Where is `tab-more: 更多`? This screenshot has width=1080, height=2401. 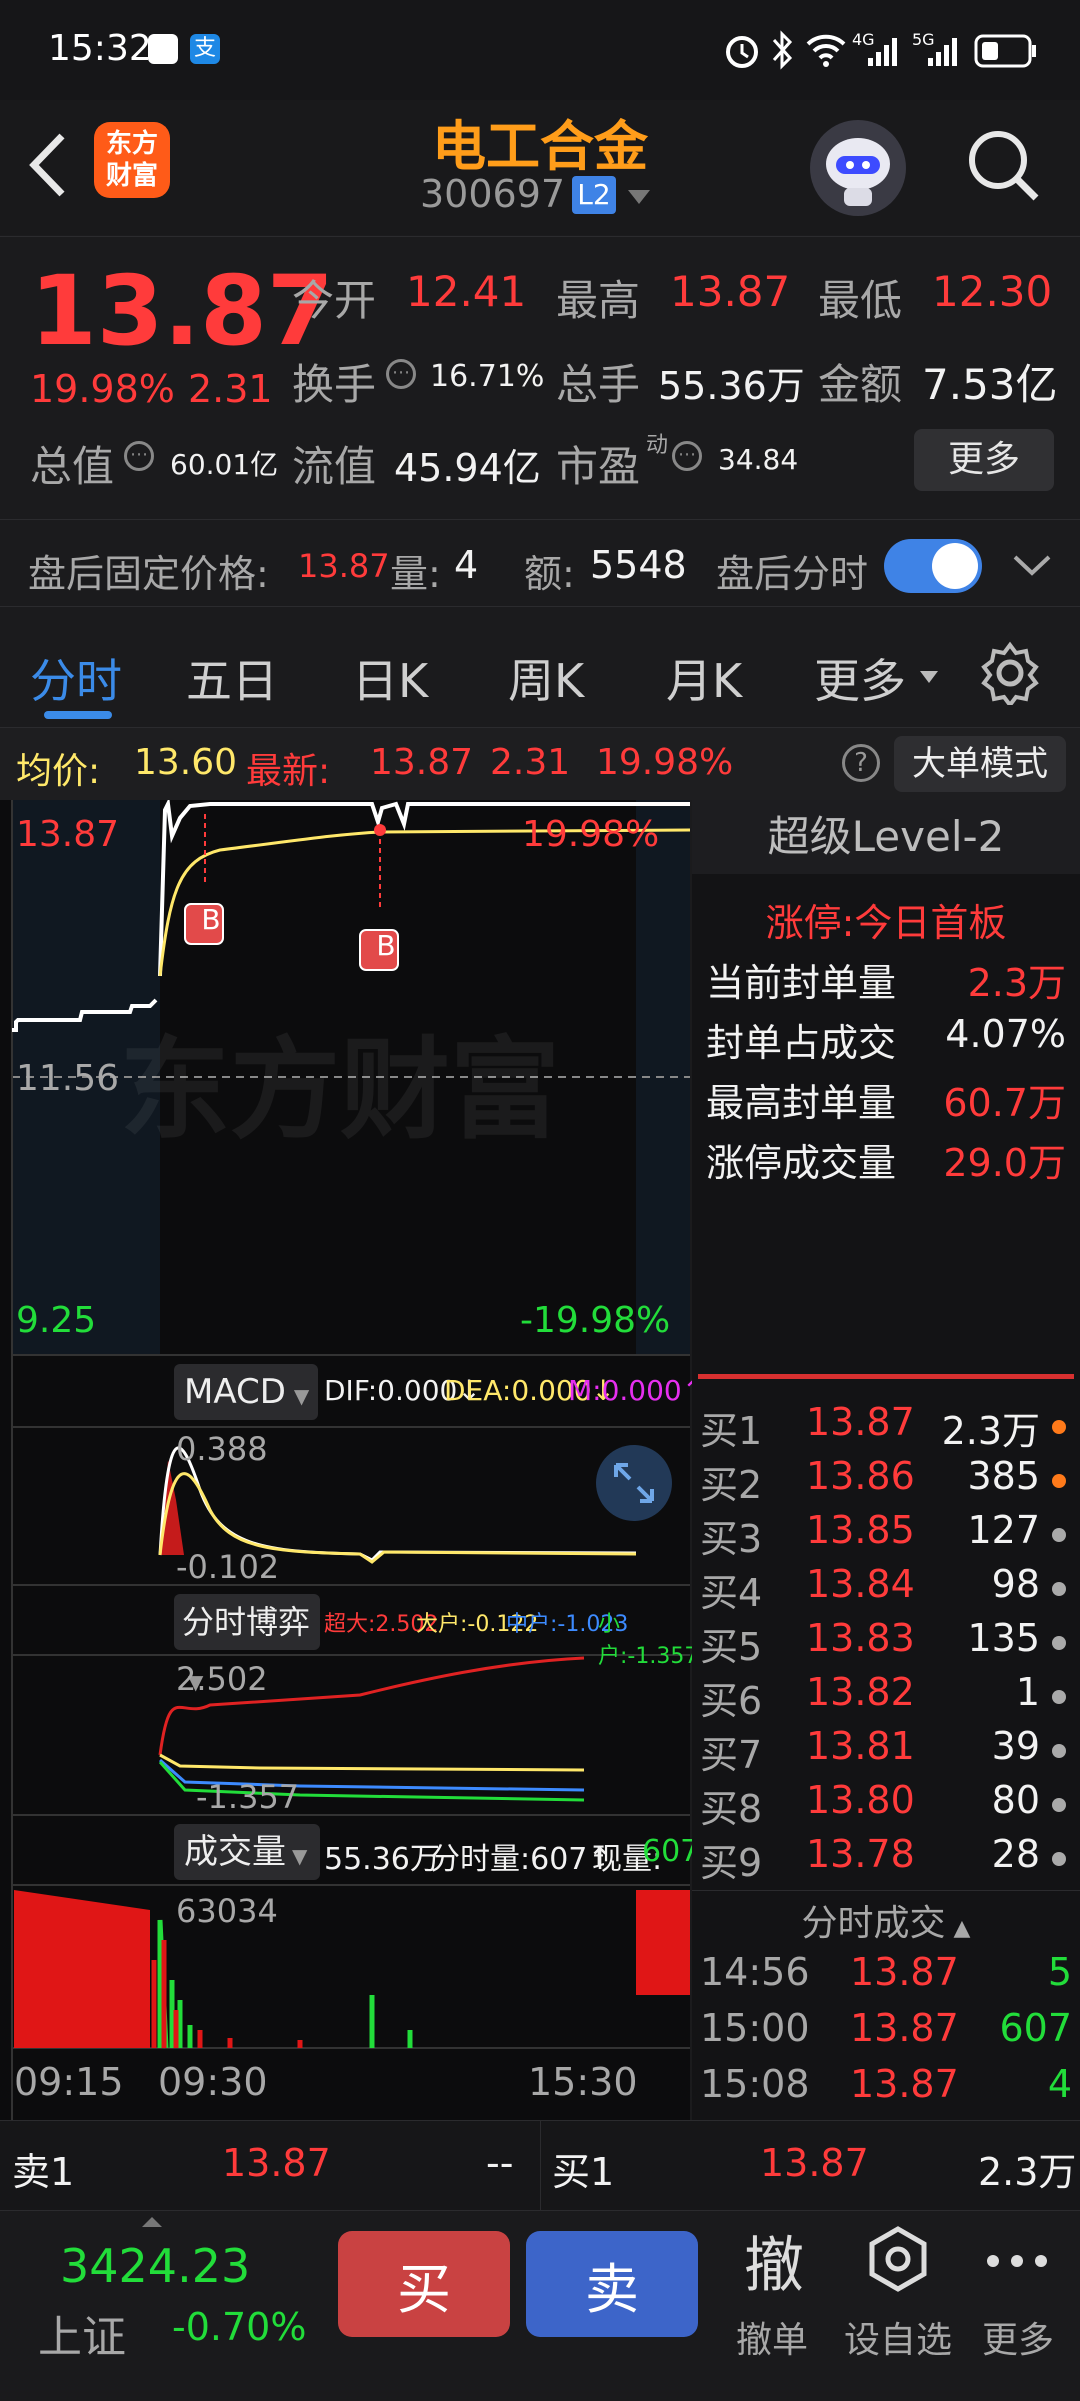 tab-more: 更多 is located at coordinates (860, 678).